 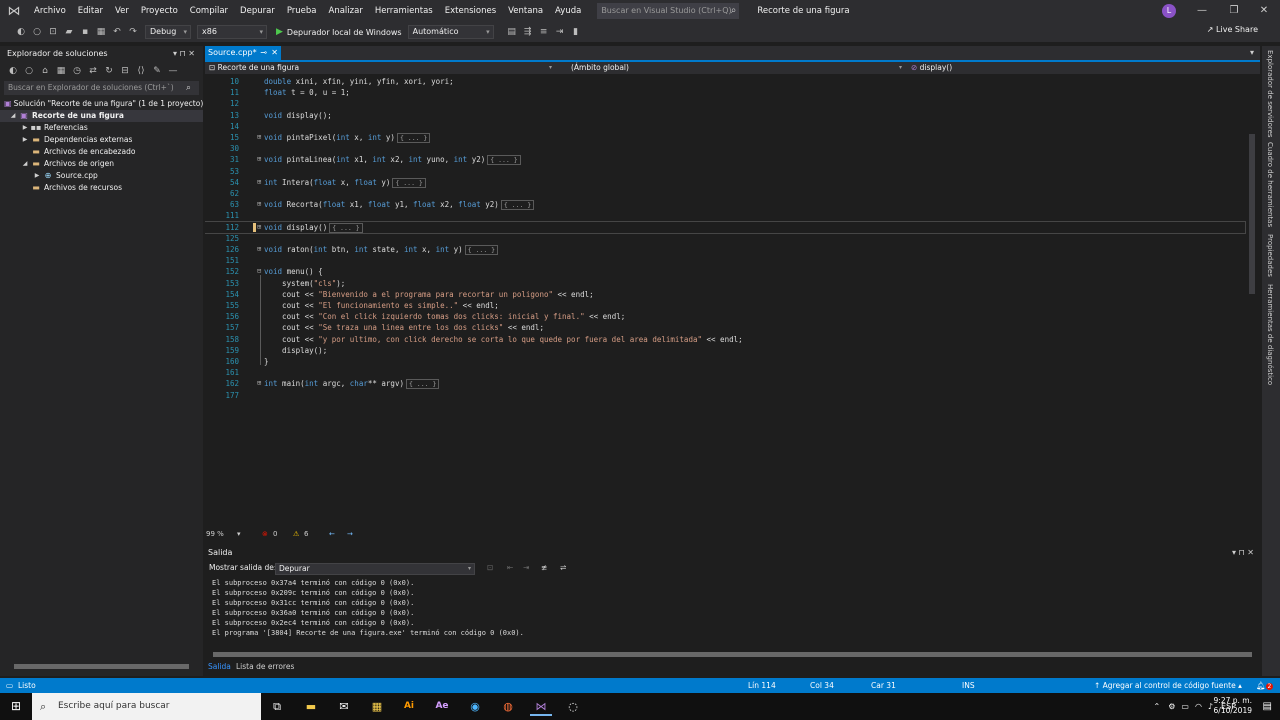 I want to click on action-center-icon: ▤, so click(x=1267, y=706).